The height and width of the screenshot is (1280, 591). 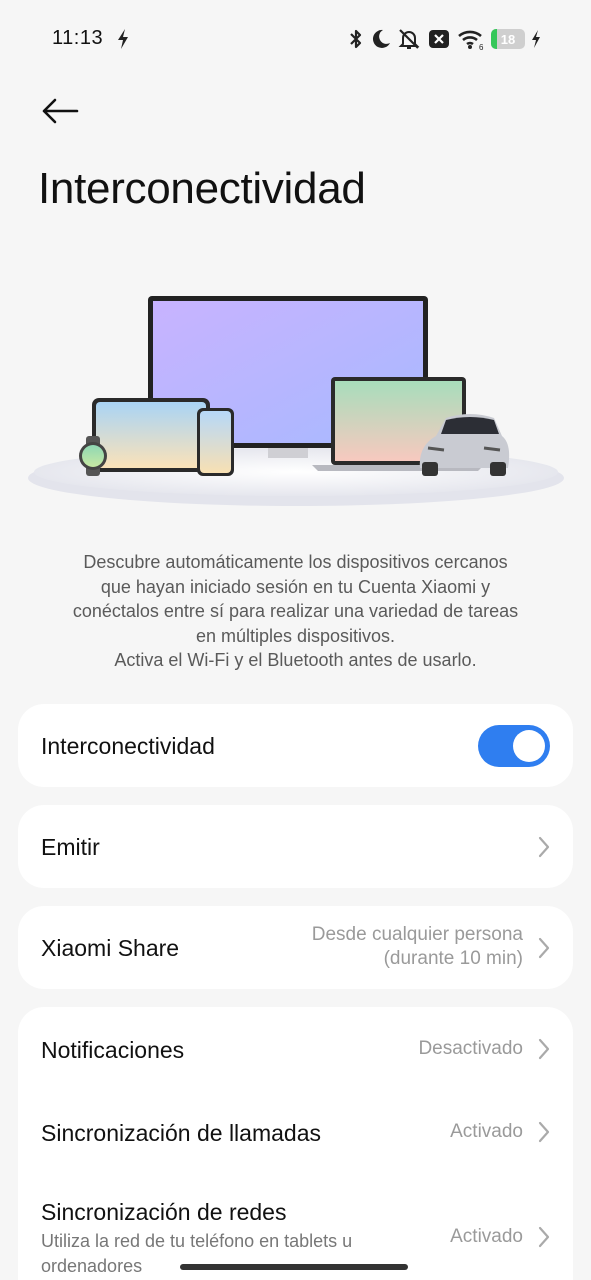 What do you see at coordinates (110, 948) in the screenshot?
I see `xiaomi-share-label: Xiaomi Share` at bounding box center [110, 948].